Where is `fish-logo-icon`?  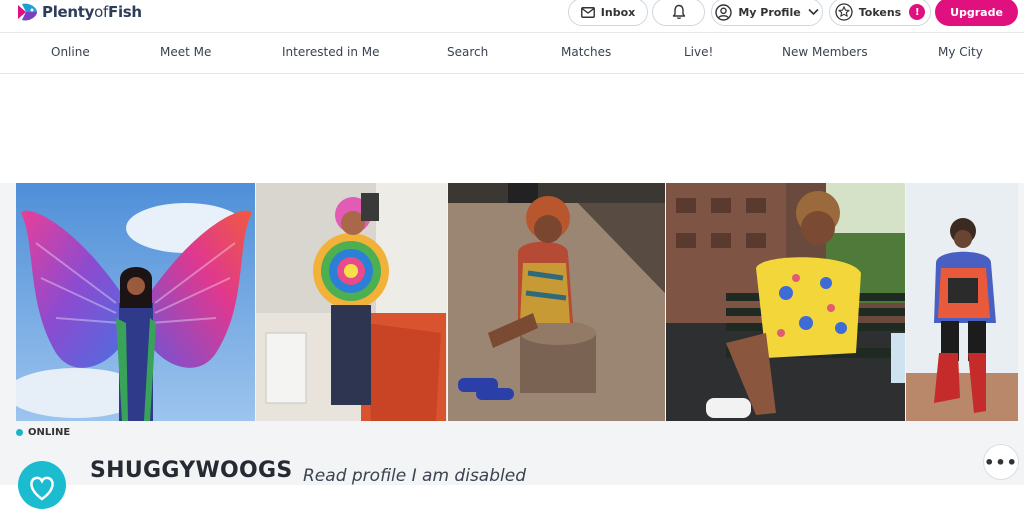
fish-logo-icon is located at coordinates (27, 12).